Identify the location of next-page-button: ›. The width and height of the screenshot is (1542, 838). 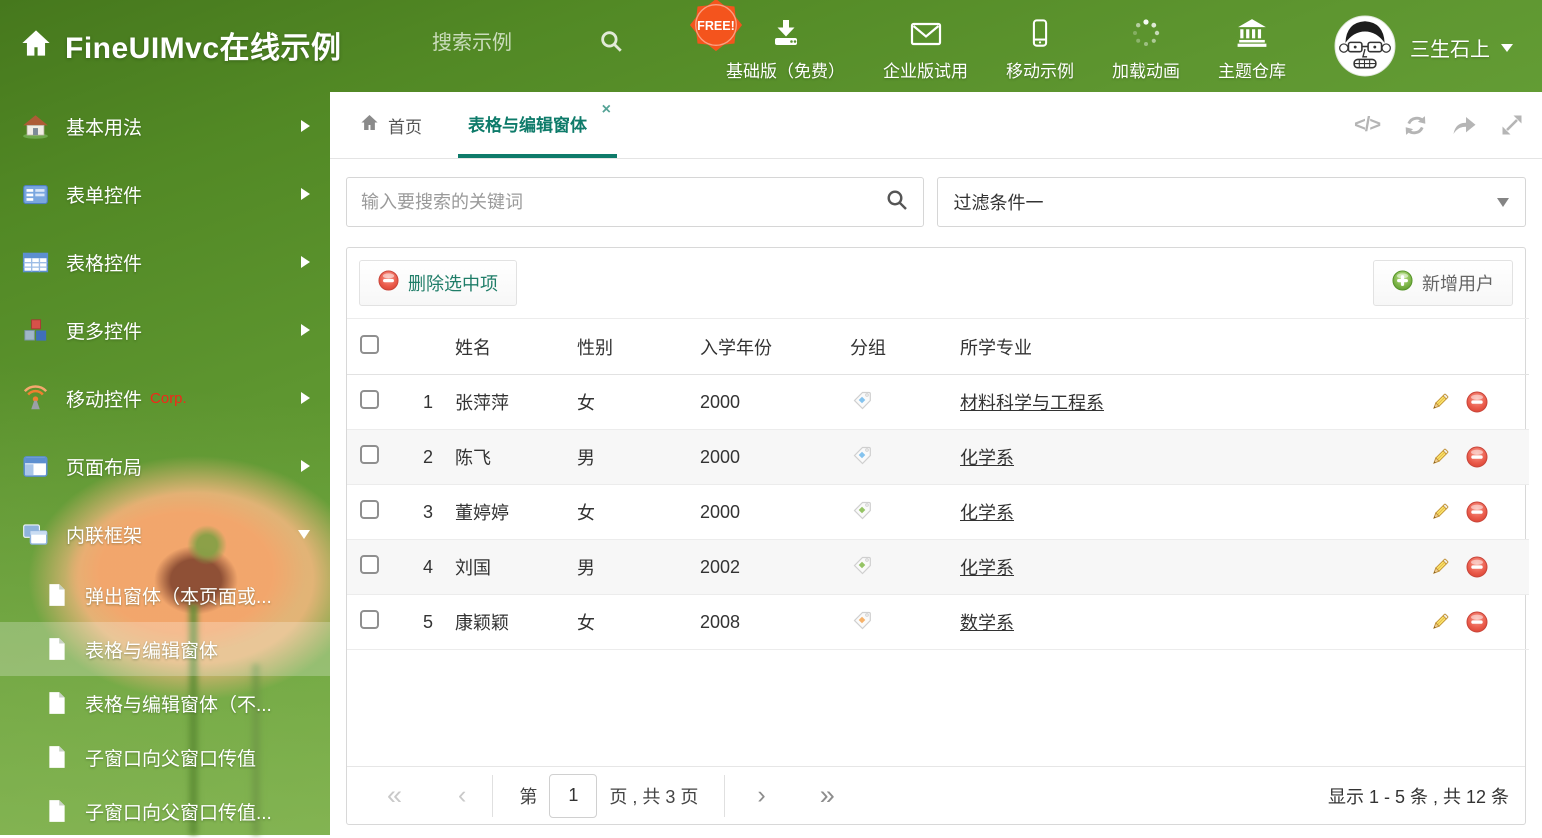
(761, 795).